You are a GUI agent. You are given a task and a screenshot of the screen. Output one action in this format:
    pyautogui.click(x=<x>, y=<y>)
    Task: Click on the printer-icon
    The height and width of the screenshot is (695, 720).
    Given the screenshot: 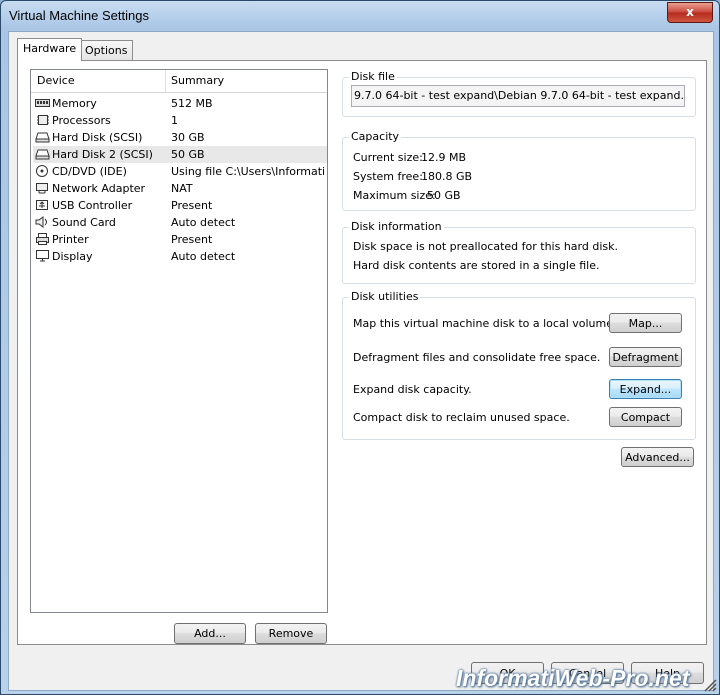 What is the action you would take?
    pyautogui.click(x=42, y=239)
    